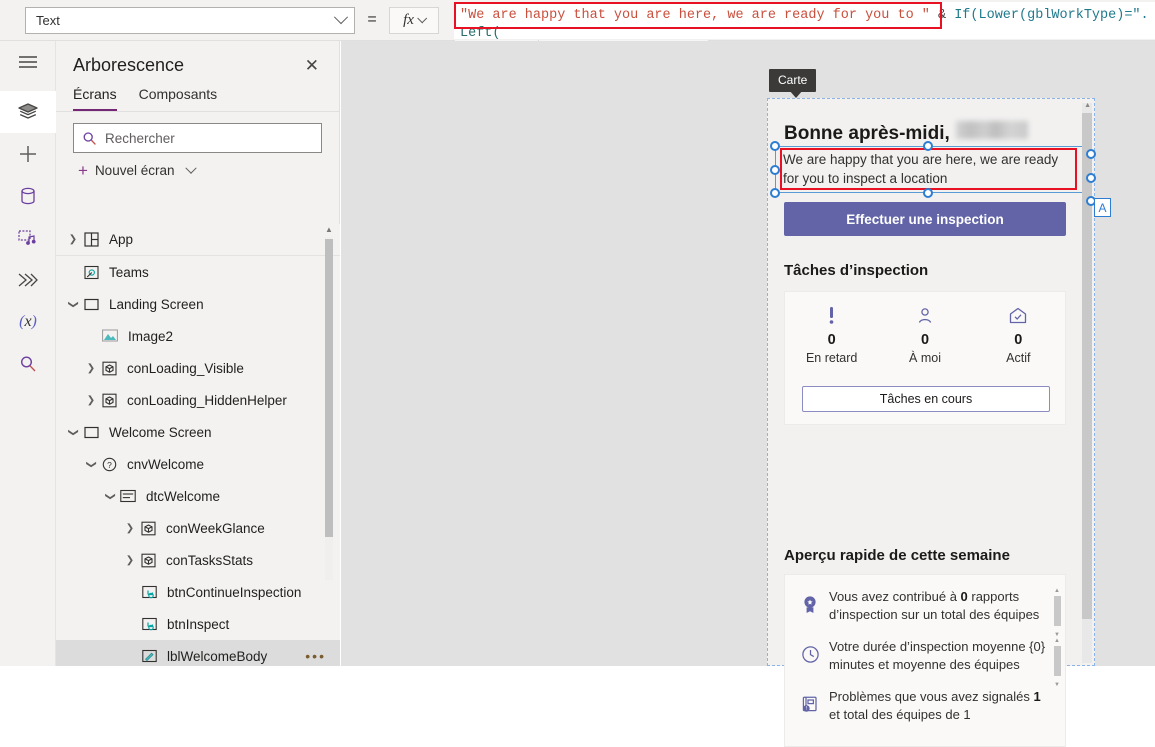 Image resolution: width=1155 pixels, height=747 pixels. Describe the element at coordinates (1091, 154) in the screenshot. I see `resize-handle-top-right` at that location.